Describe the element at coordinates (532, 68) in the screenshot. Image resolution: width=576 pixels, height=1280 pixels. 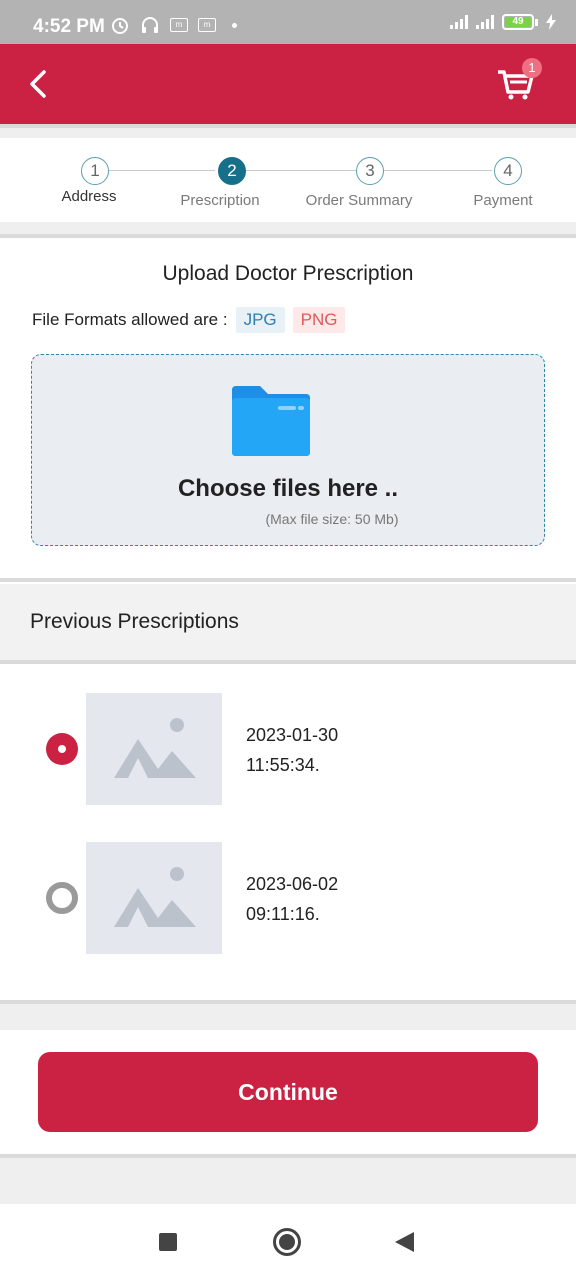
I see `cart-count-badge: 1` at that location.